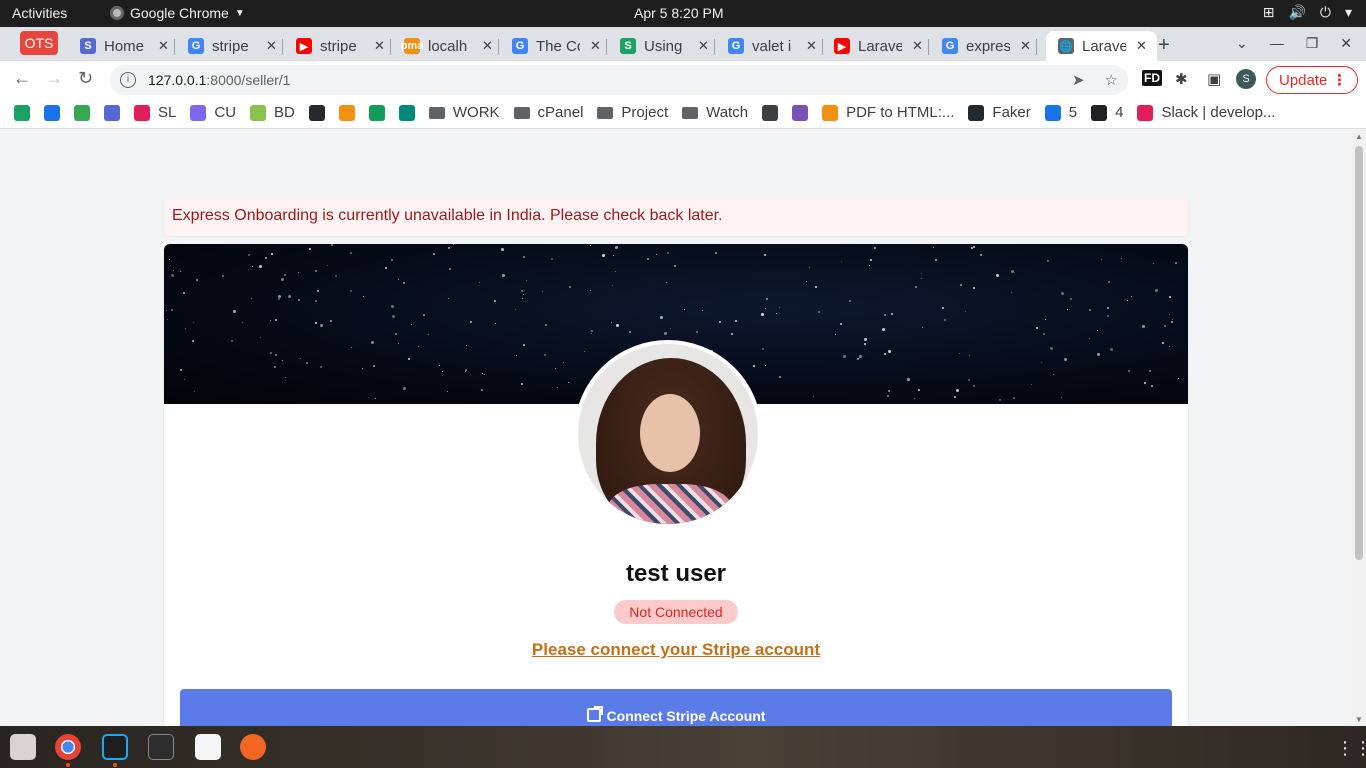  I want to click on tab-favicon-icon: 🌐, so click(1066, 46).